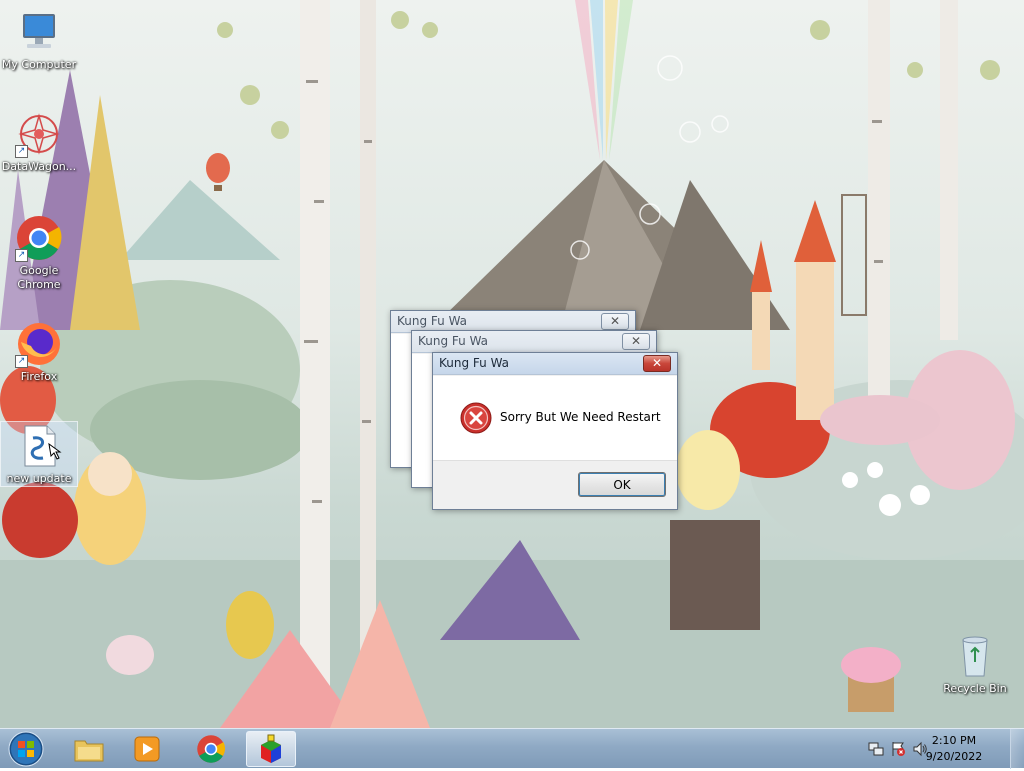 This screenshot has width=1024, height=771. What do you see at coordinates (39, 376) in the screenshot?
I see `desktop-icon-label: Firefox` at bounding box center [39, 376].